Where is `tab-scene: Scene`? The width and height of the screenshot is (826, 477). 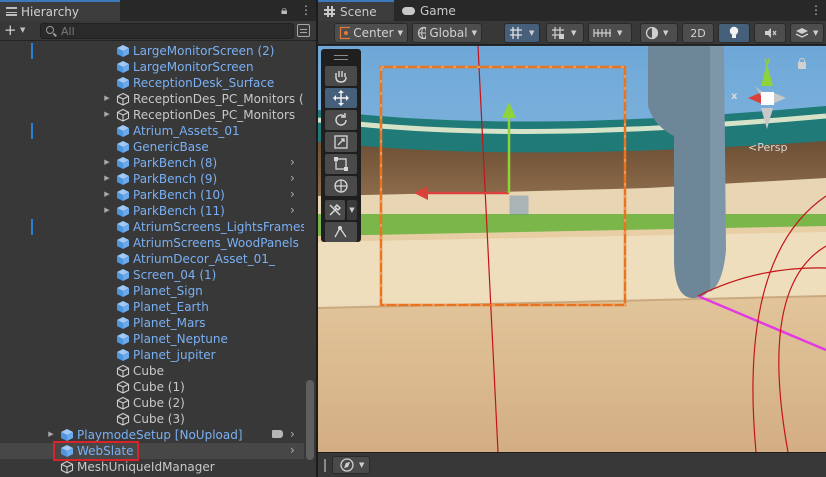 tab-scene: Scene is located at coordinates (356, 10).